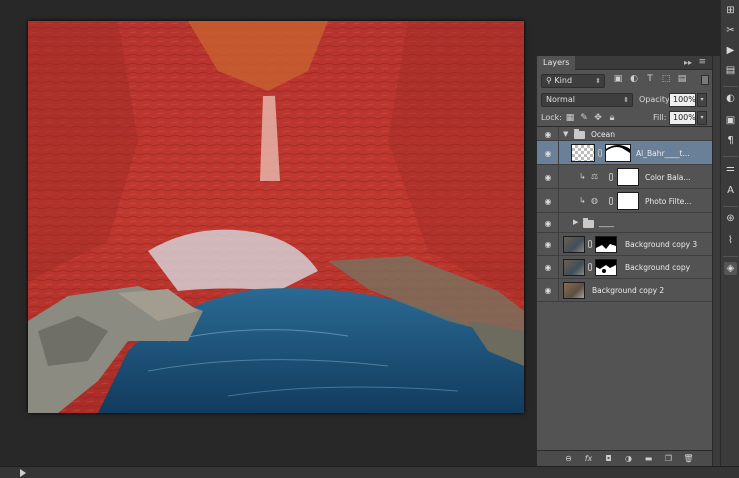  Describe the element at coordinates (668, 459) in the screenshot. I see `new-layer-icon: ❐` at that location.